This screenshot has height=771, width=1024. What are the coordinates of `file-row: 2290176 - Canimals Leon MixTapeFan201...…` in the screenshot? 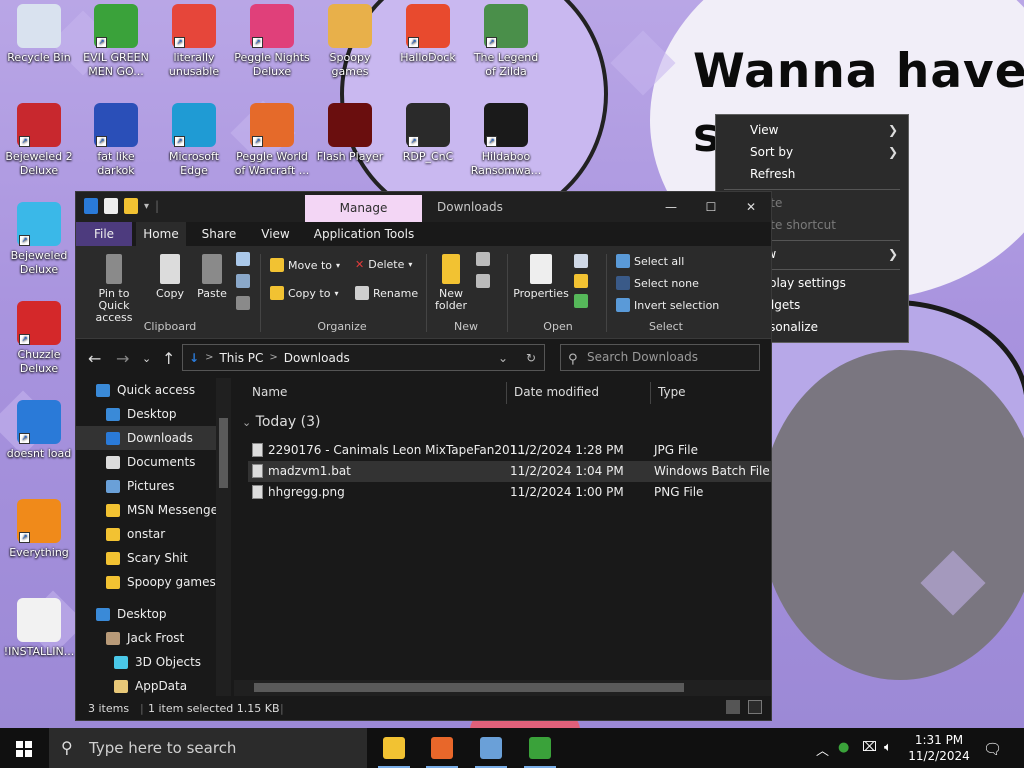 It's located at (509, 450).